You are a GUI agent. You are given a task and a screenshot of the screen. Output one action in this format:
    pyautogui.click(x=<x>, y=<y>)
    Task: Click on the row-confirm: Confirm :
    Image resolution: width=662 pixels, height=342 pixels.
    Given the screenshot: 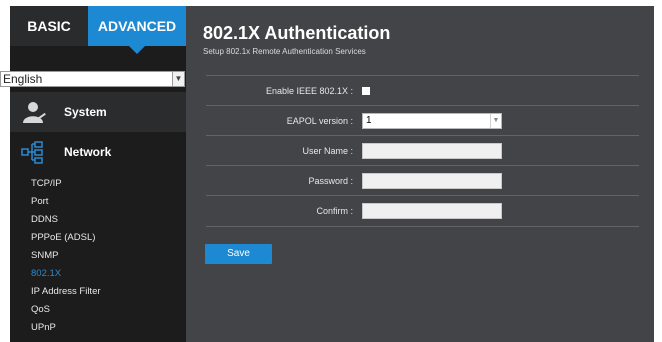 What is the action you would take?
    pyautogui.click(x=422, y=211)
    